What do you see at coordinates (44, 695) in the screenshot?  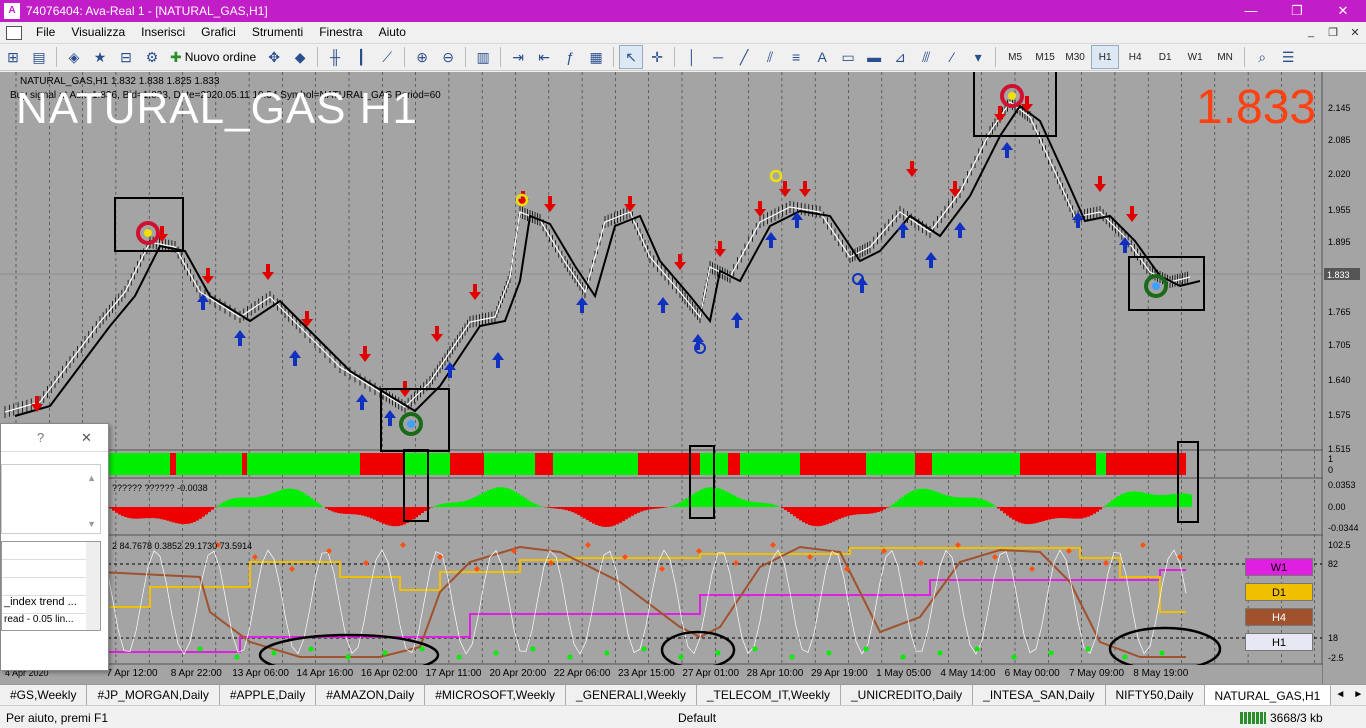 I see `tab-gs: #GS,Weekly` at bounding box center [44, 695].